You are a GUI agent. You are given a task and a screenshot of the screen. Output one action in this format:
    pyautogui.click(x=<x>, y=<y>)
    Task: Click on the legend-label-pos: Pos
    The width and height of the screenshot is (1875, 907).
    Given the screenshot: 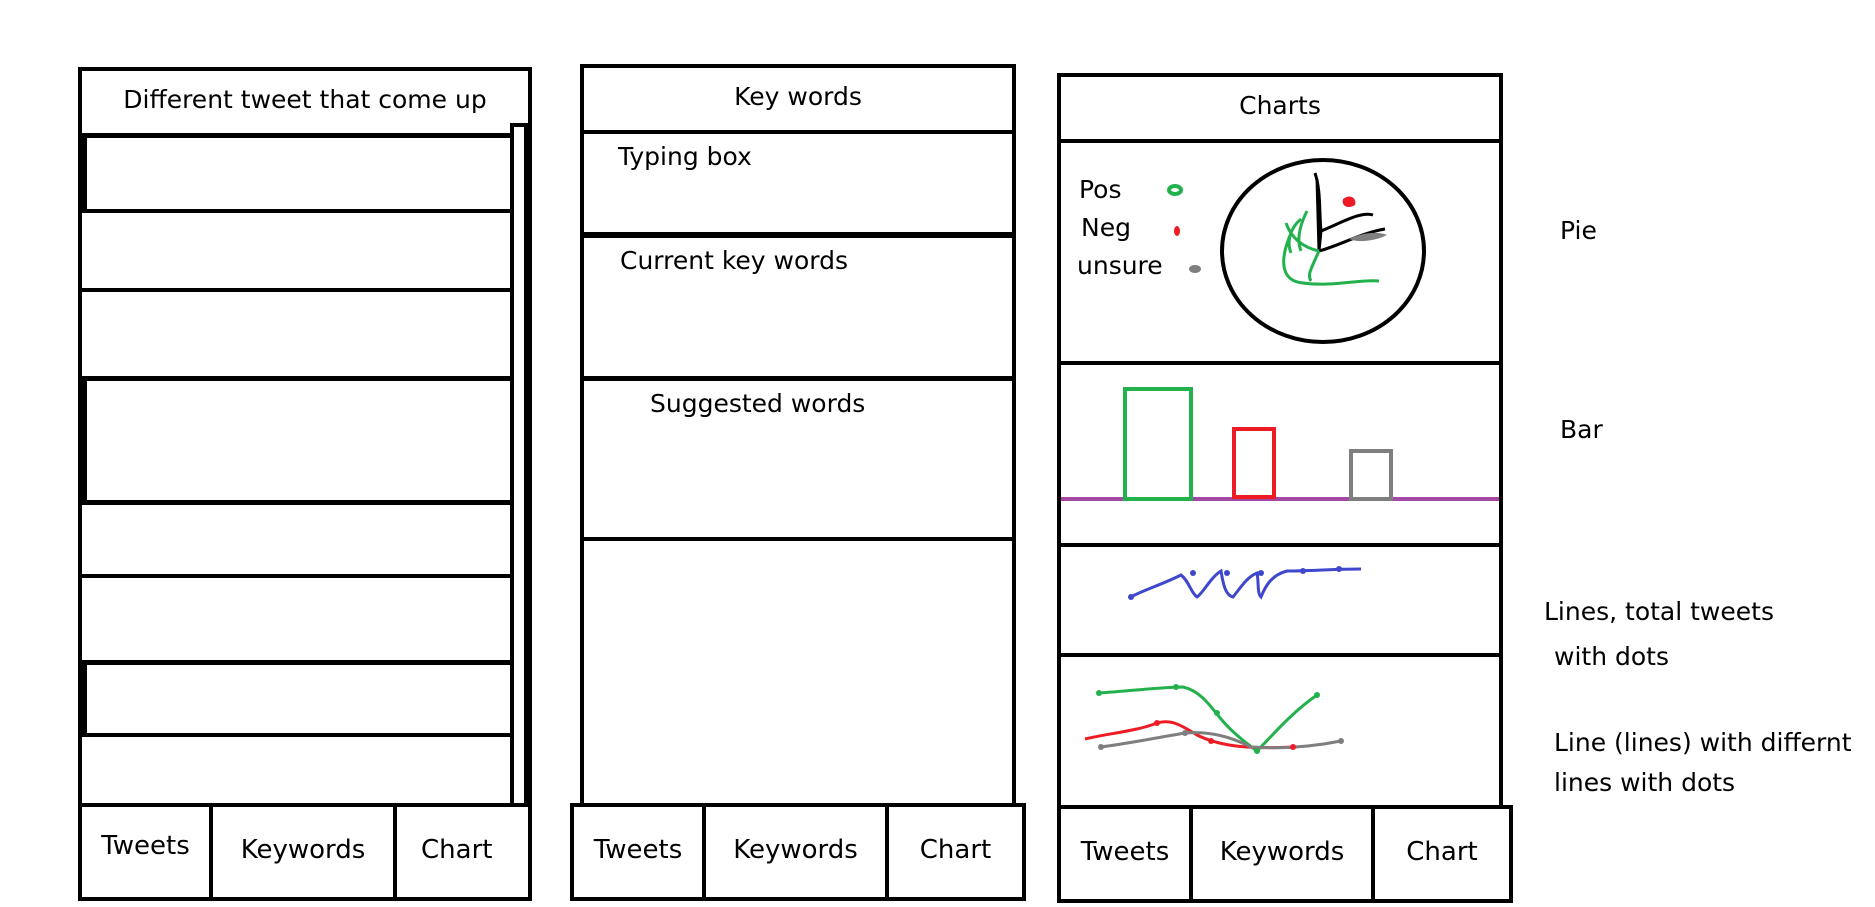 What is the action you would take?
    pyautogui.click(x=1100, y=189)
    